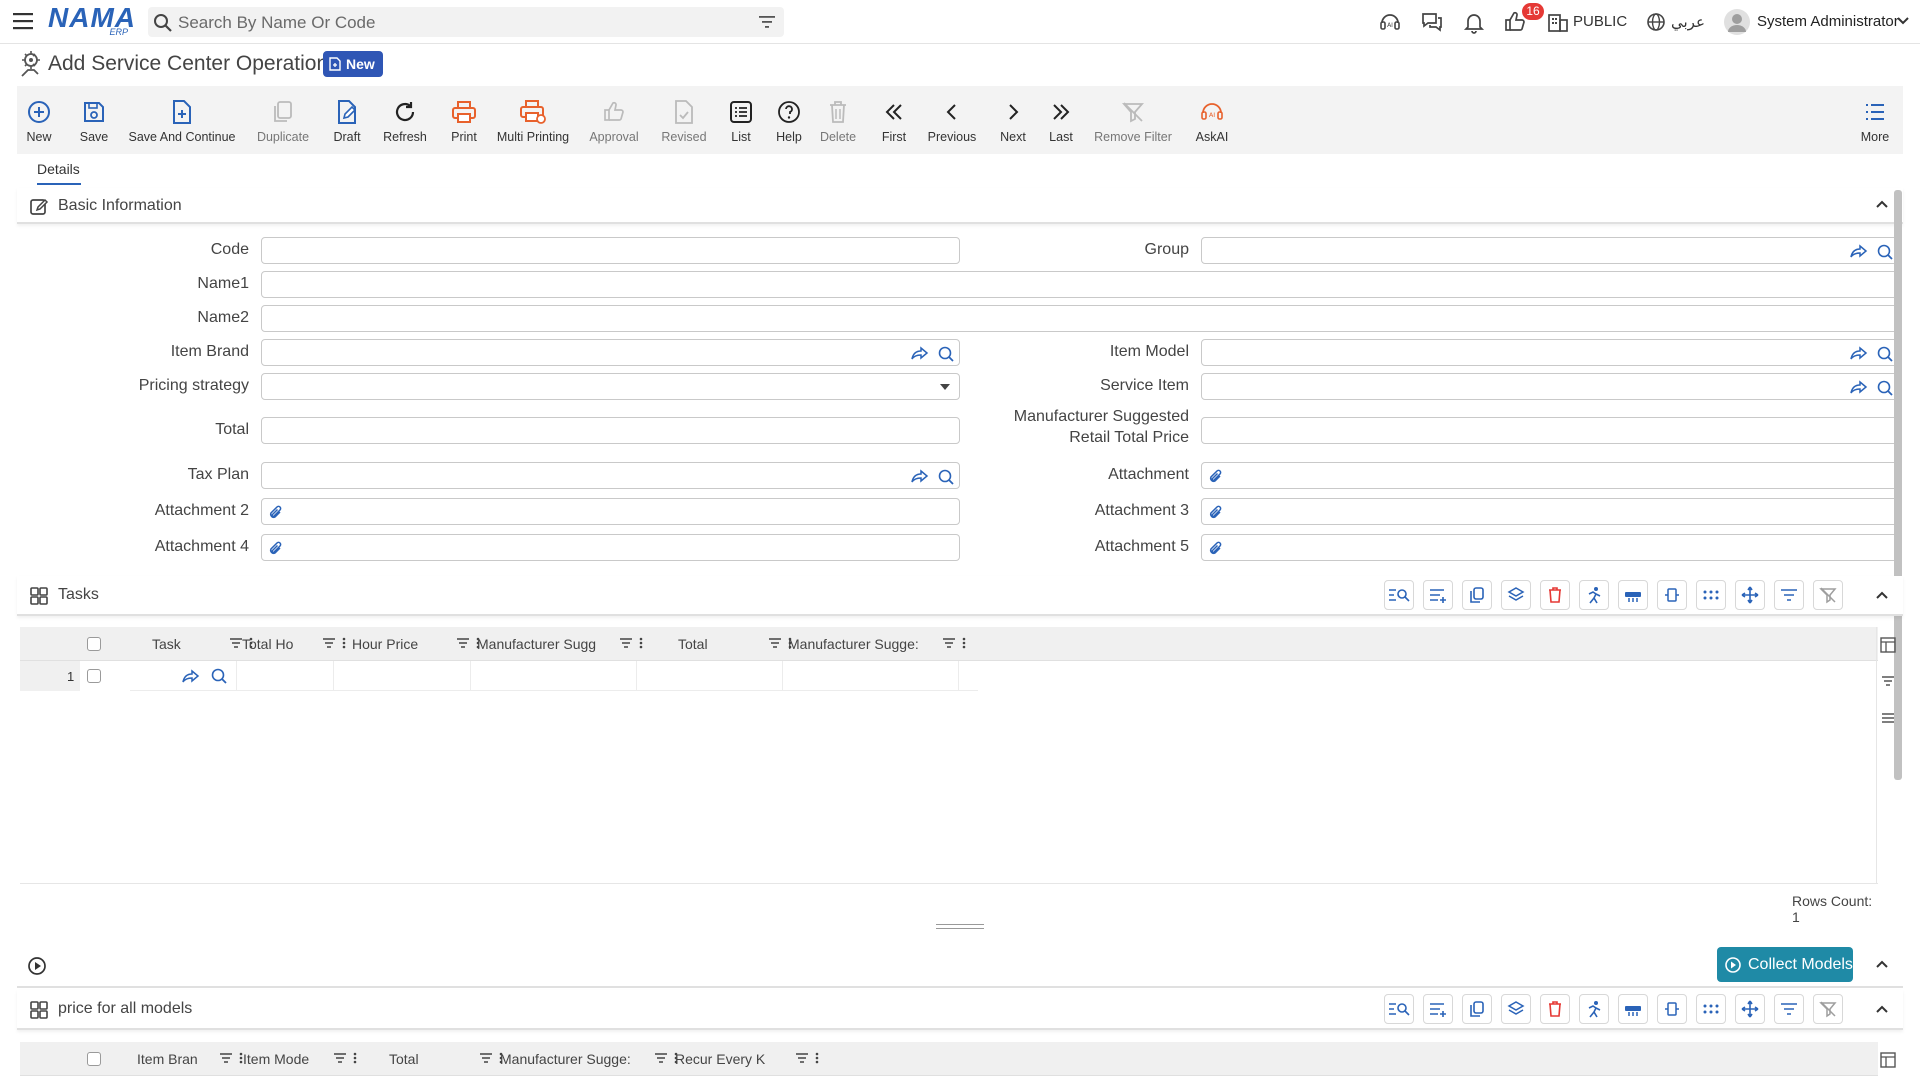  Describe the element at coordinates (1080, 318) in the screenshot. I see `name2-input` at that location.